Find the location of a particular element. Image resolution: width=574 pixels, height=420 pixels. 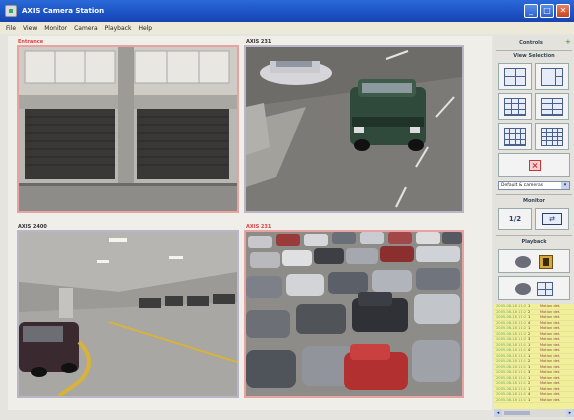

log-time: 2005-08-18 11:18:02 is located at coordinates (511, 372).